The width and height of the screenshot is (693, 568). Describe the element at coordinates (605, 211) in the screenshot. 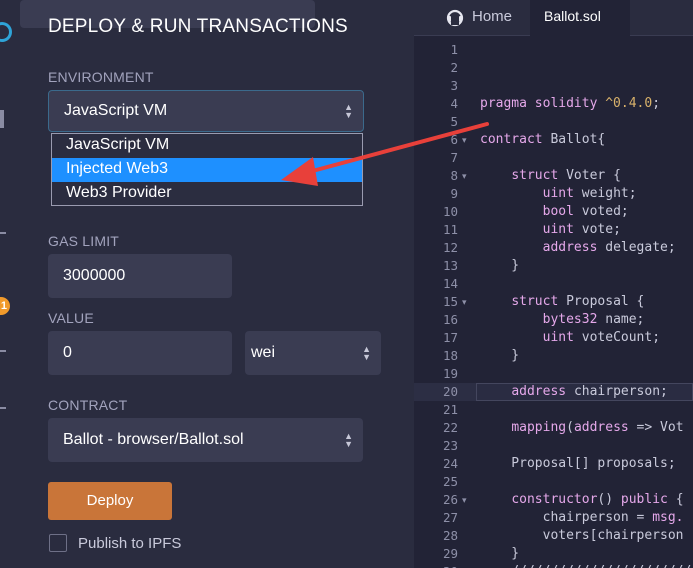

I see `code-token: voted;` at that location.